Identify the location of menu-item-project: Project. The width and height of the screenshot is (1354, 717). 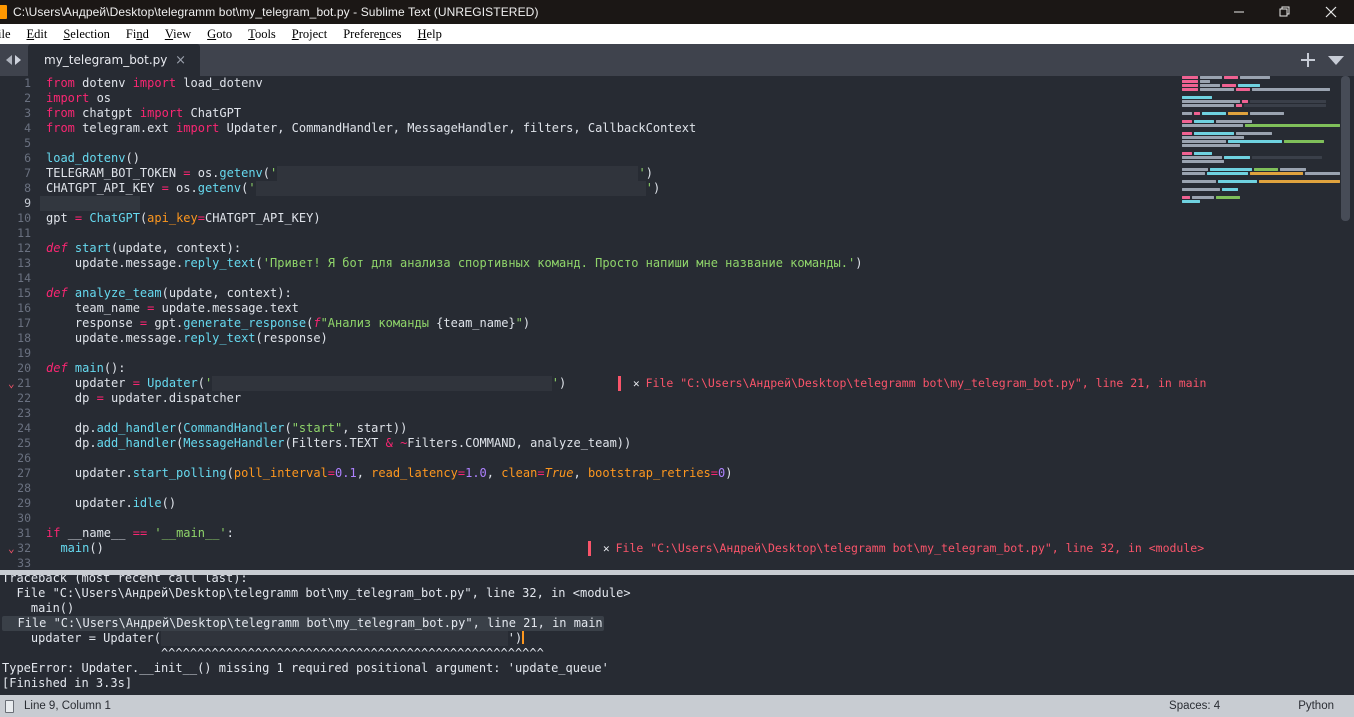
(309, 34).